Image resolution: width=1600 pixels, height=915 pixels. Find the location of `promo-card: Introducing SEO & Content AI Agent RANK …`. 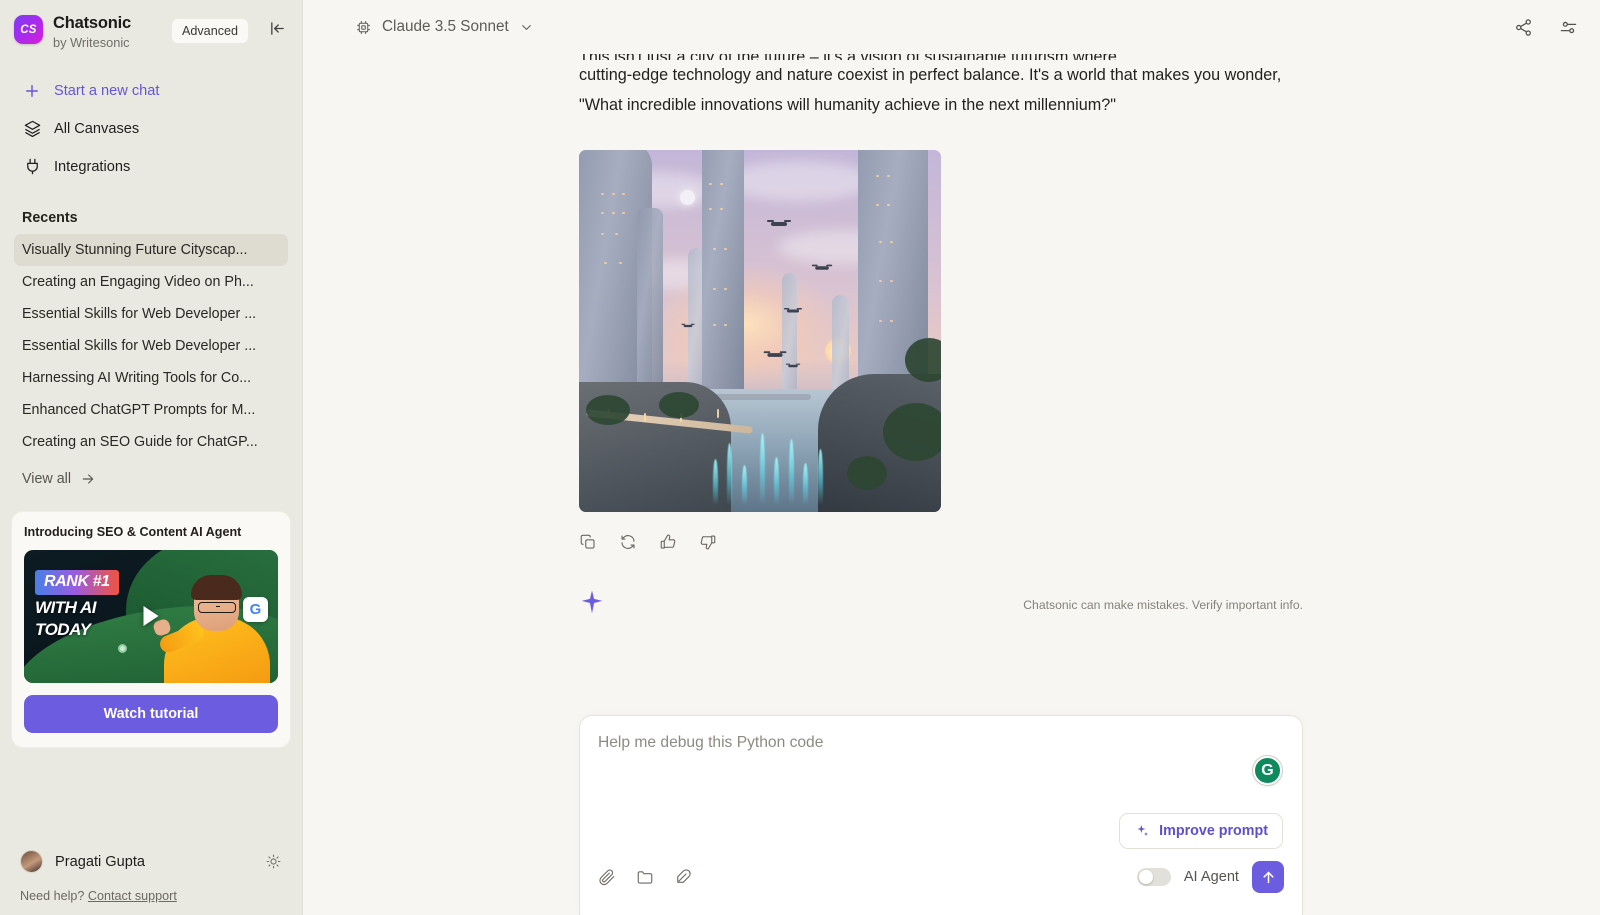

promo-card: Introducing SEO & Content AI Agent RANK … is located at coordinates (151, 629).